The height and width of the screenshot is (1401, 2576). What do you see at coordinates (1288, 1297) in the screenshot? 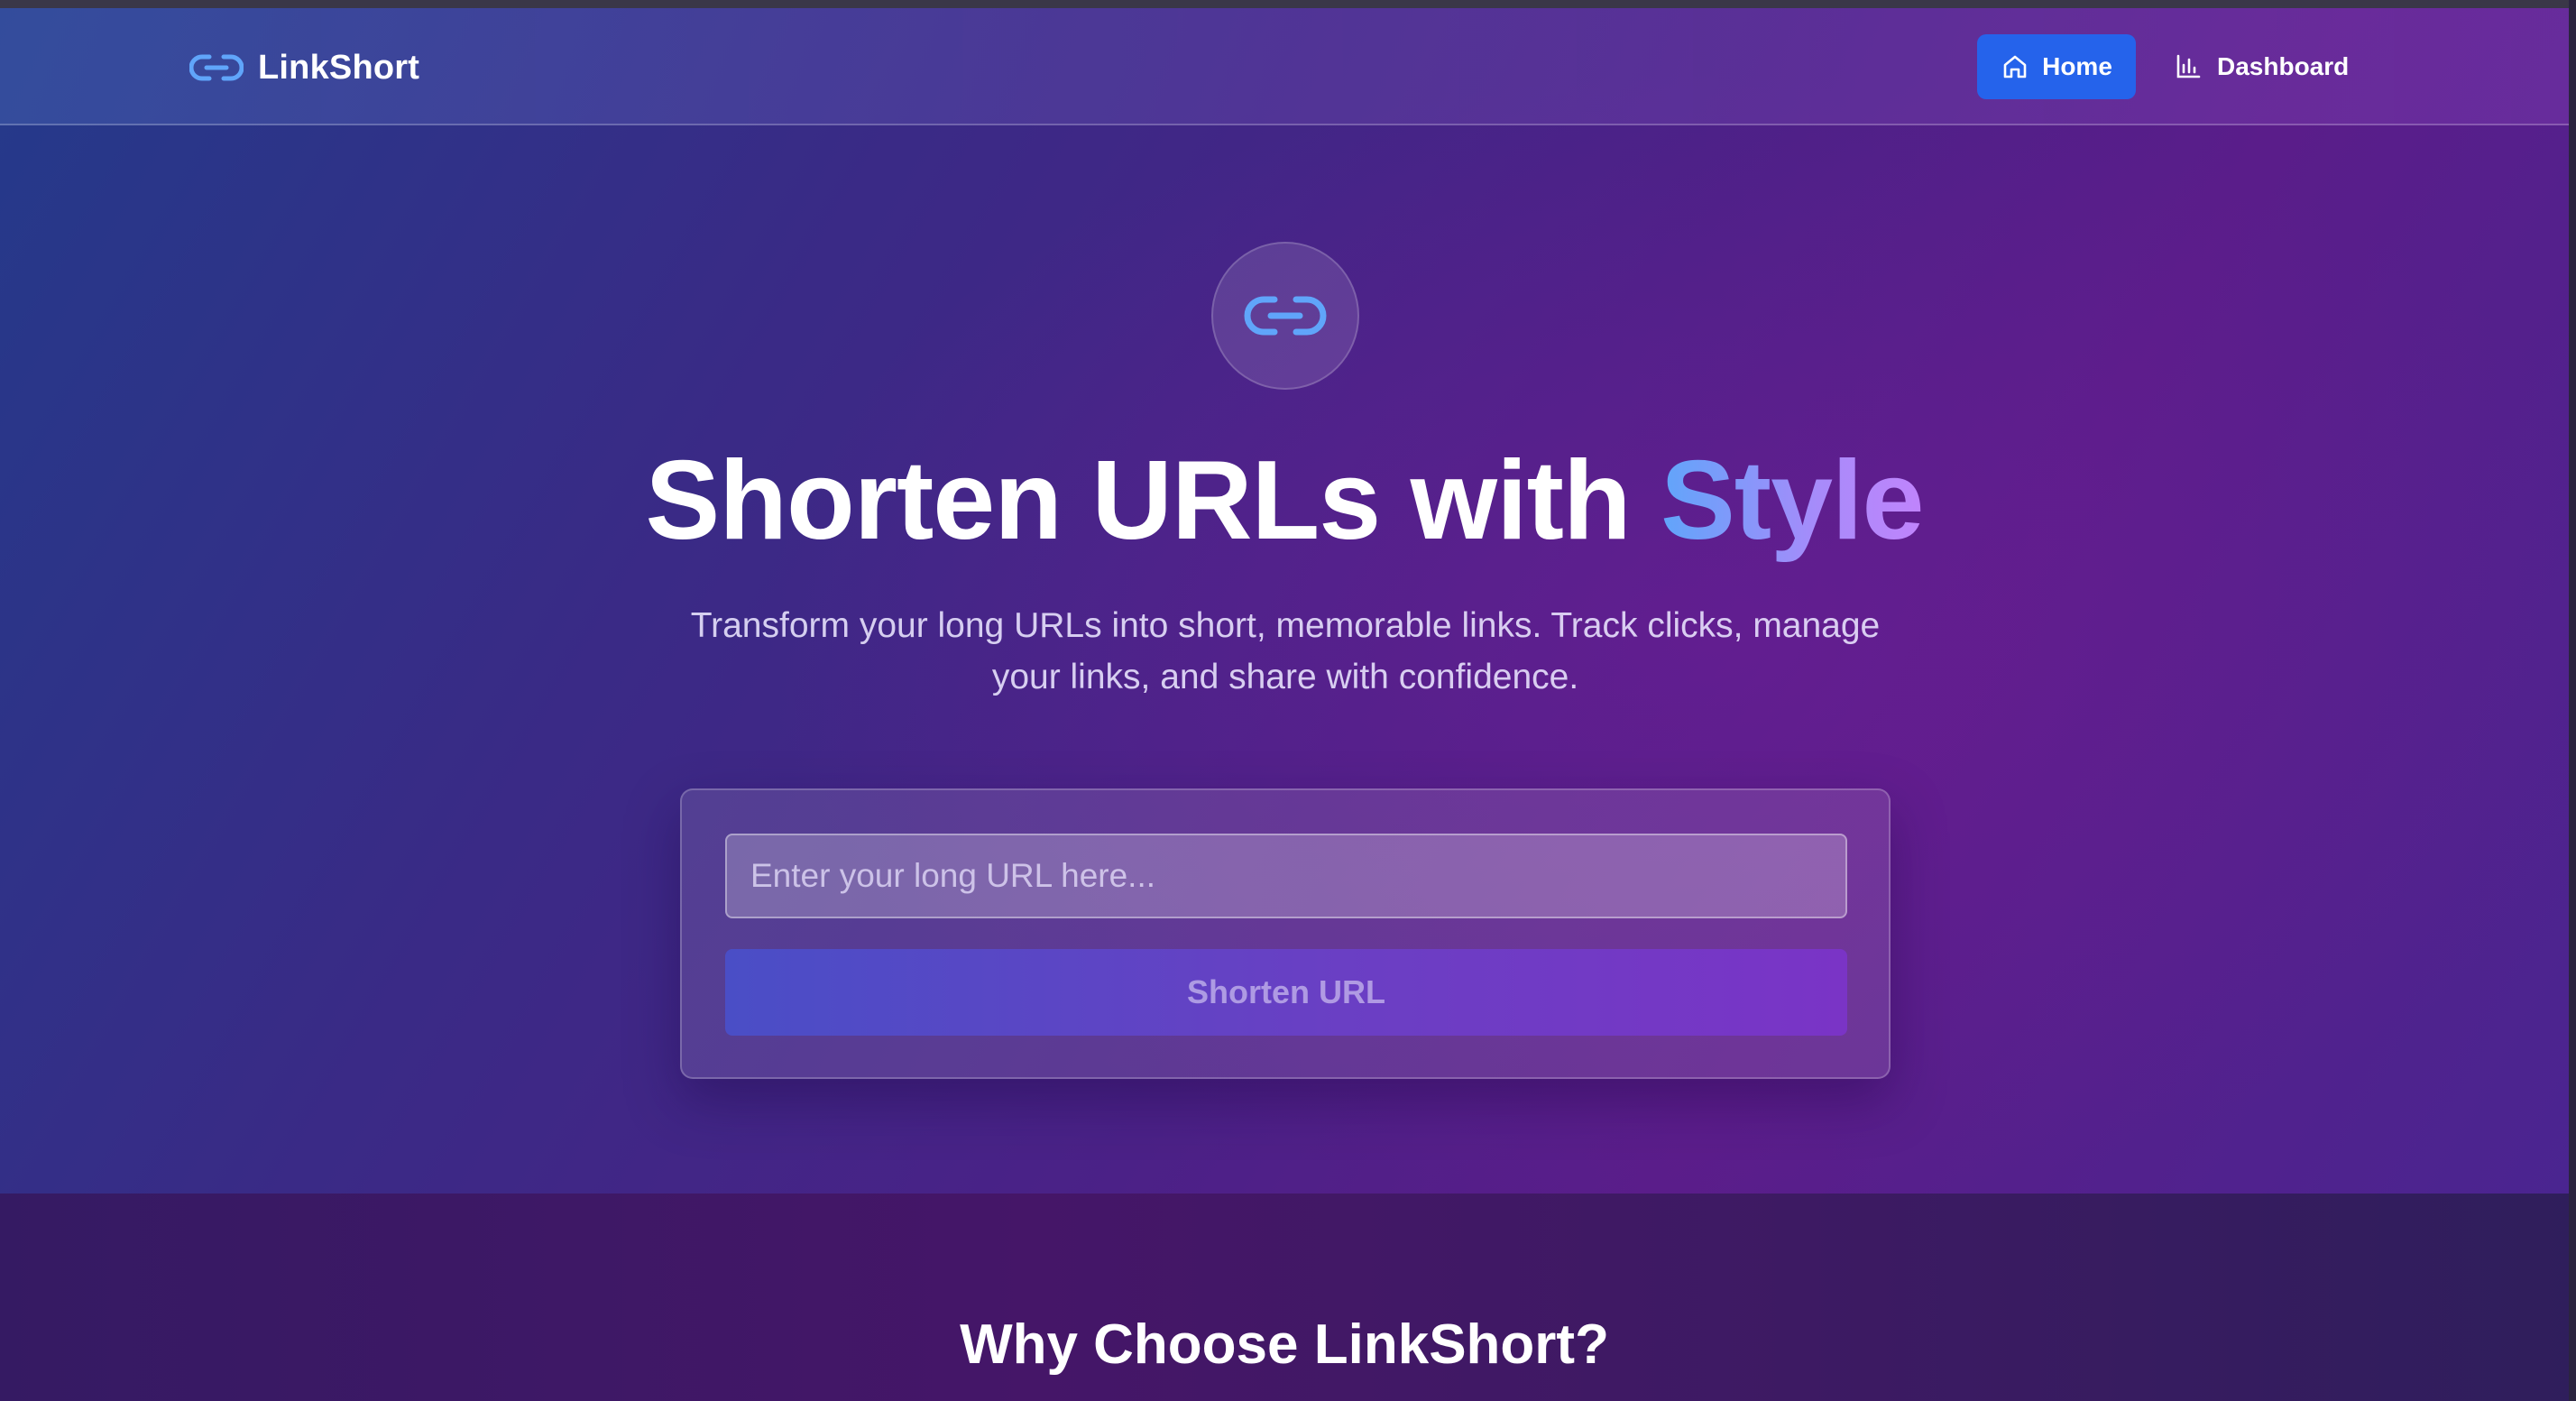
I see `features-section: Why Choose LinkShort?` at bounding box center [1288, 1297].